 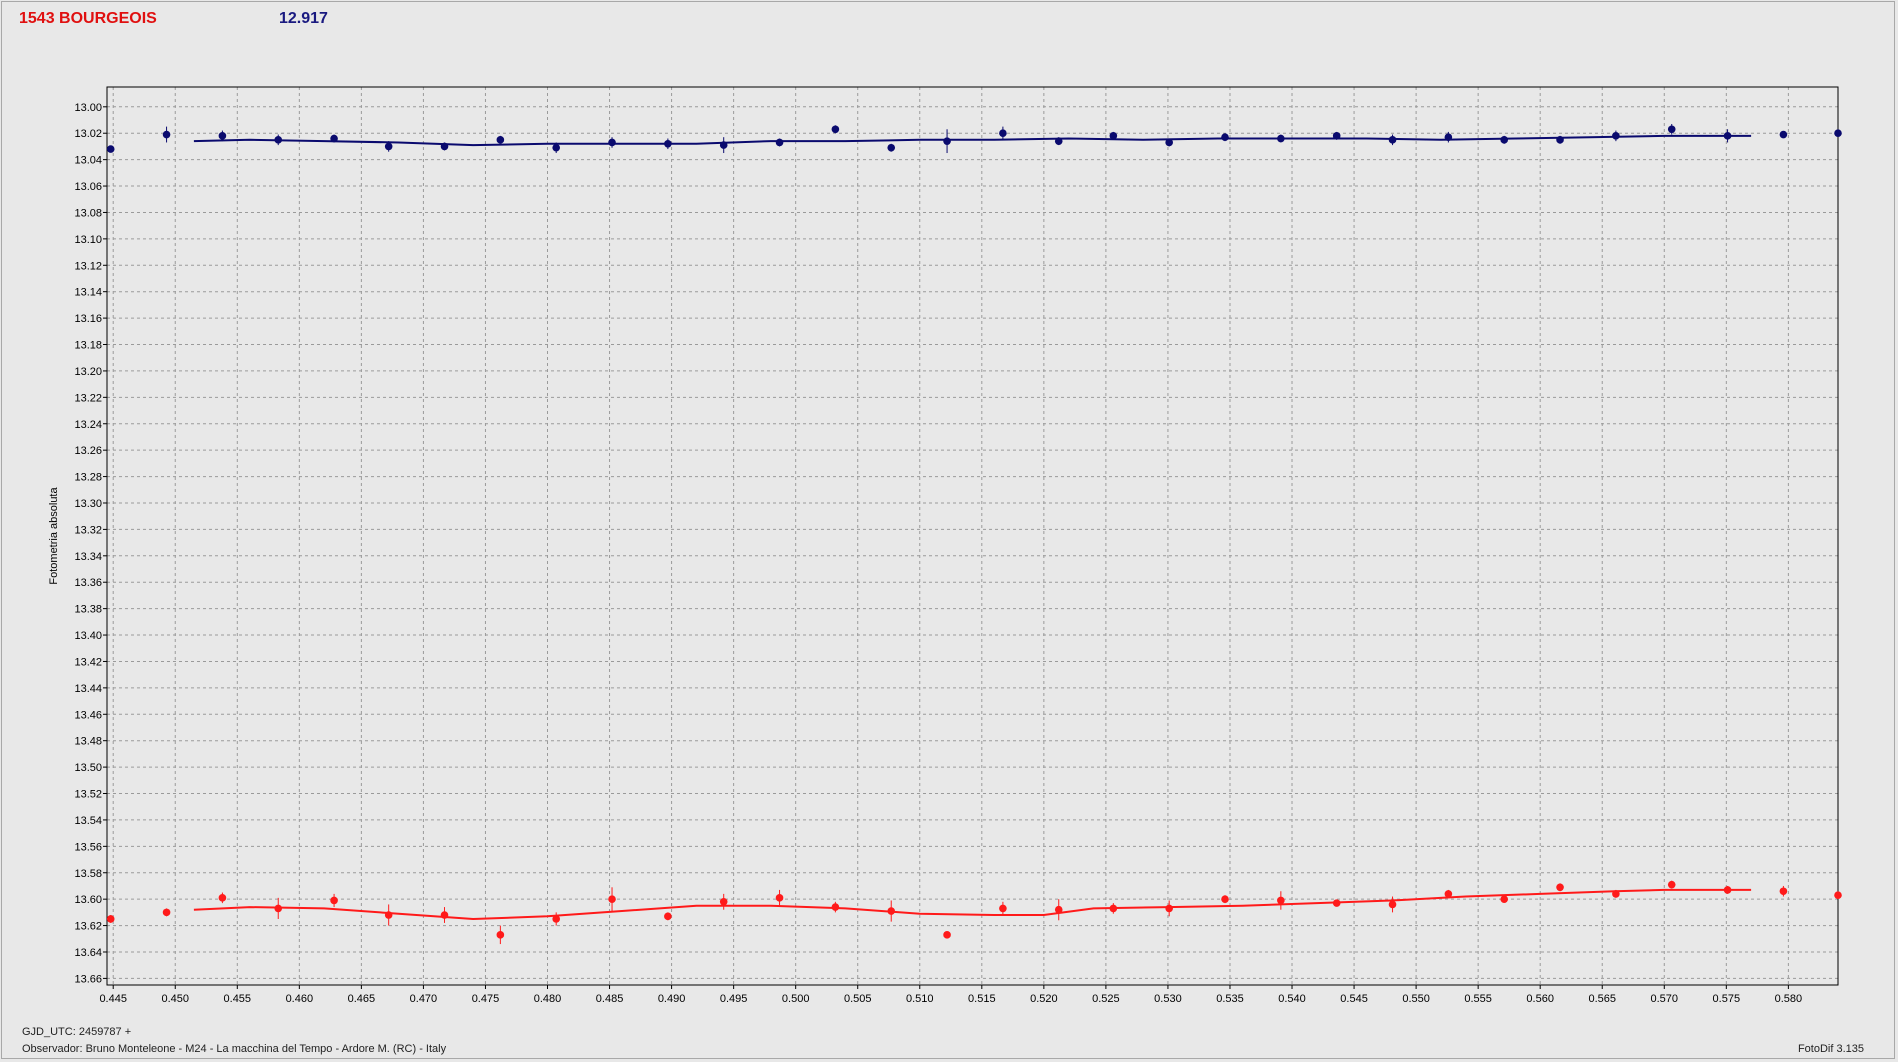 I want to click on y-tick-label: 13.16, so click(x=88, y=319).